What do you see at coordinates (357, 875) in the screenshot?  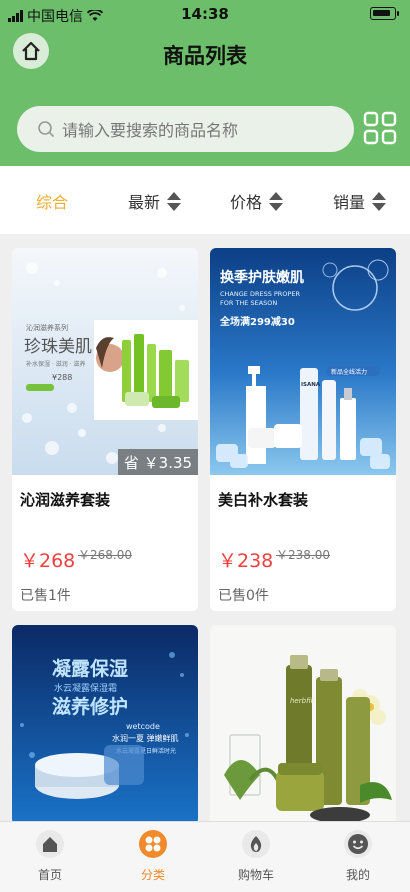 I see `tab-label: 我的` at bounding box center [357, 875].